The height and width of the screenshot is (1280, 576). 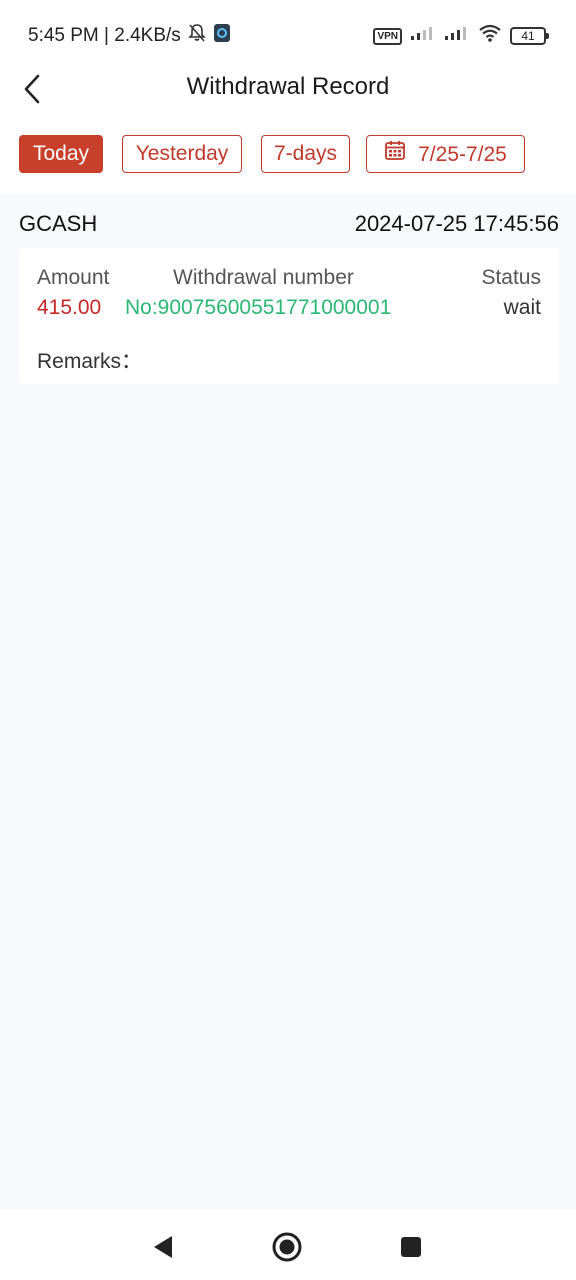 What do you see at coordinates (90, 361) in the screenshot?
I see `remarks-label: Remarks：` at bounding box center [90, 361].